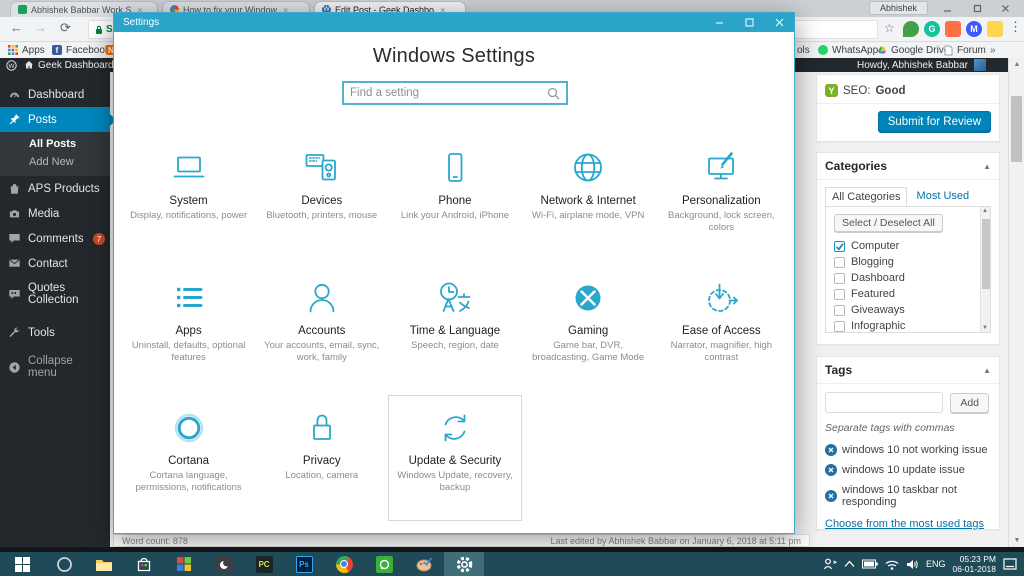  What do you see at coordinates (953, 29) in the screenshot?
I see `extension-orange-icon` at bounding box center [953, 29].